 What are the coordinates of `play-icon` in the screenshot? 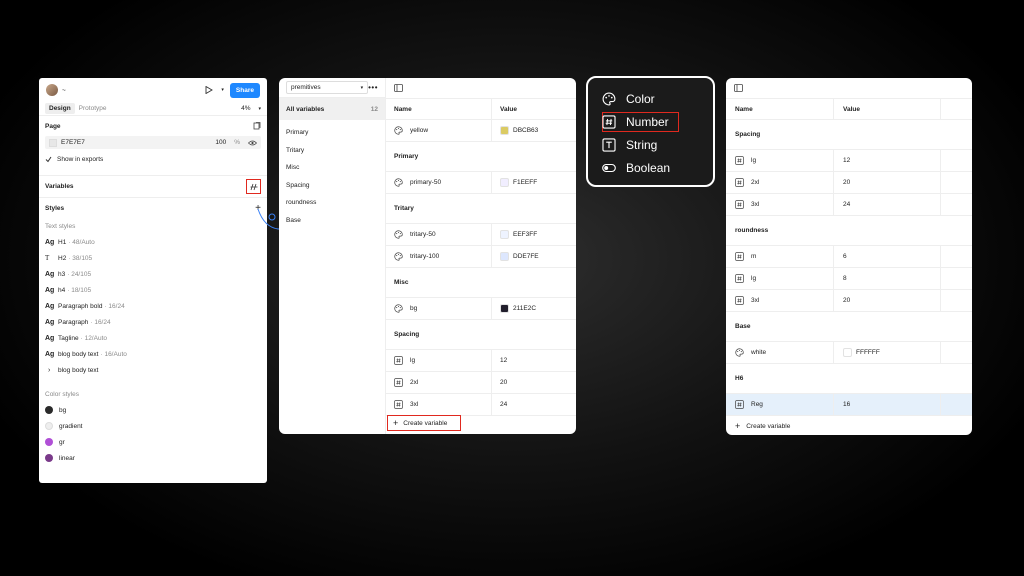 It's located at (209, 90).